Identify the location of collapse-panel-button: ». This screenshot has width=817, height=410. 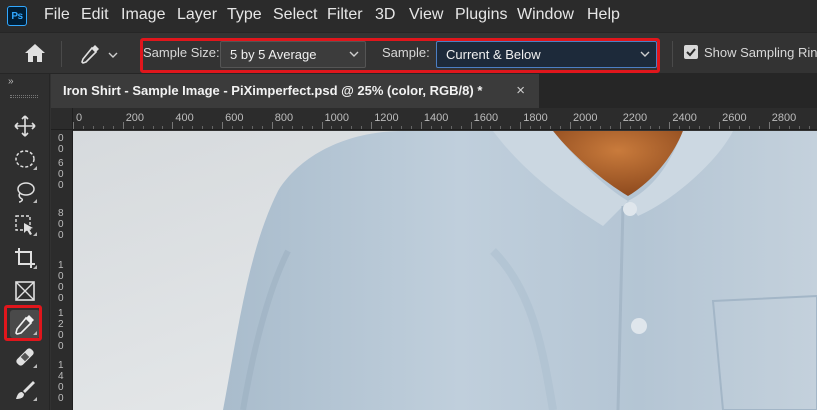
(10, 81).